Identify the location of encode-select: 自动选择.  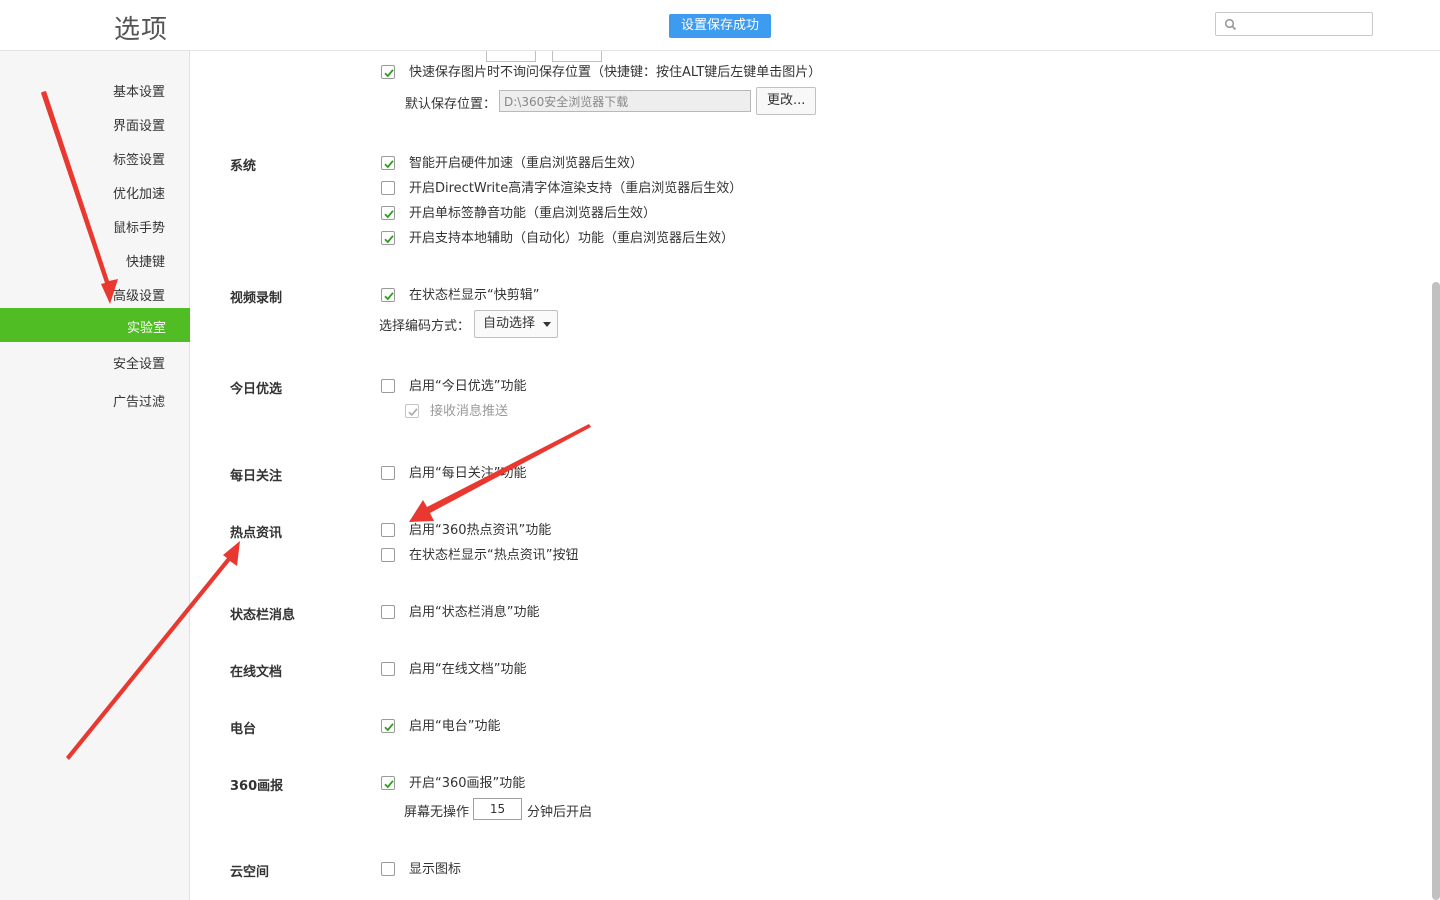
(516, 324).